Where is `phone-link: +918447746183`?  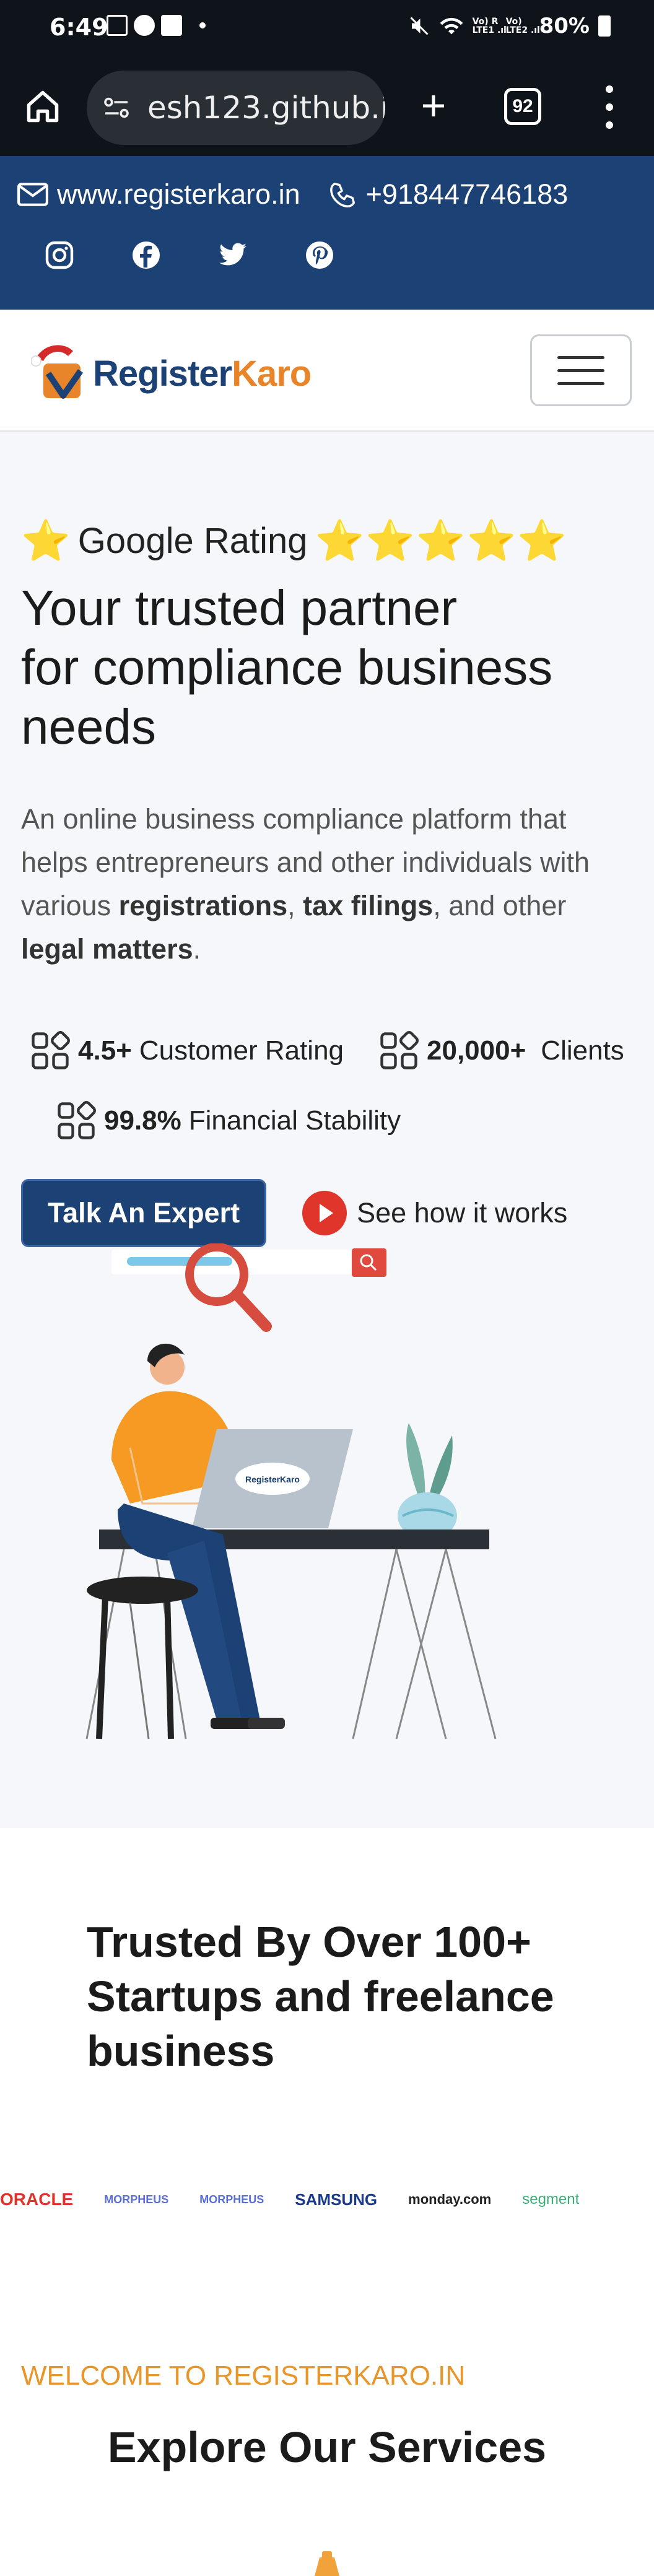 phone-link: +918447746183 is located at coordinates (449, 194).